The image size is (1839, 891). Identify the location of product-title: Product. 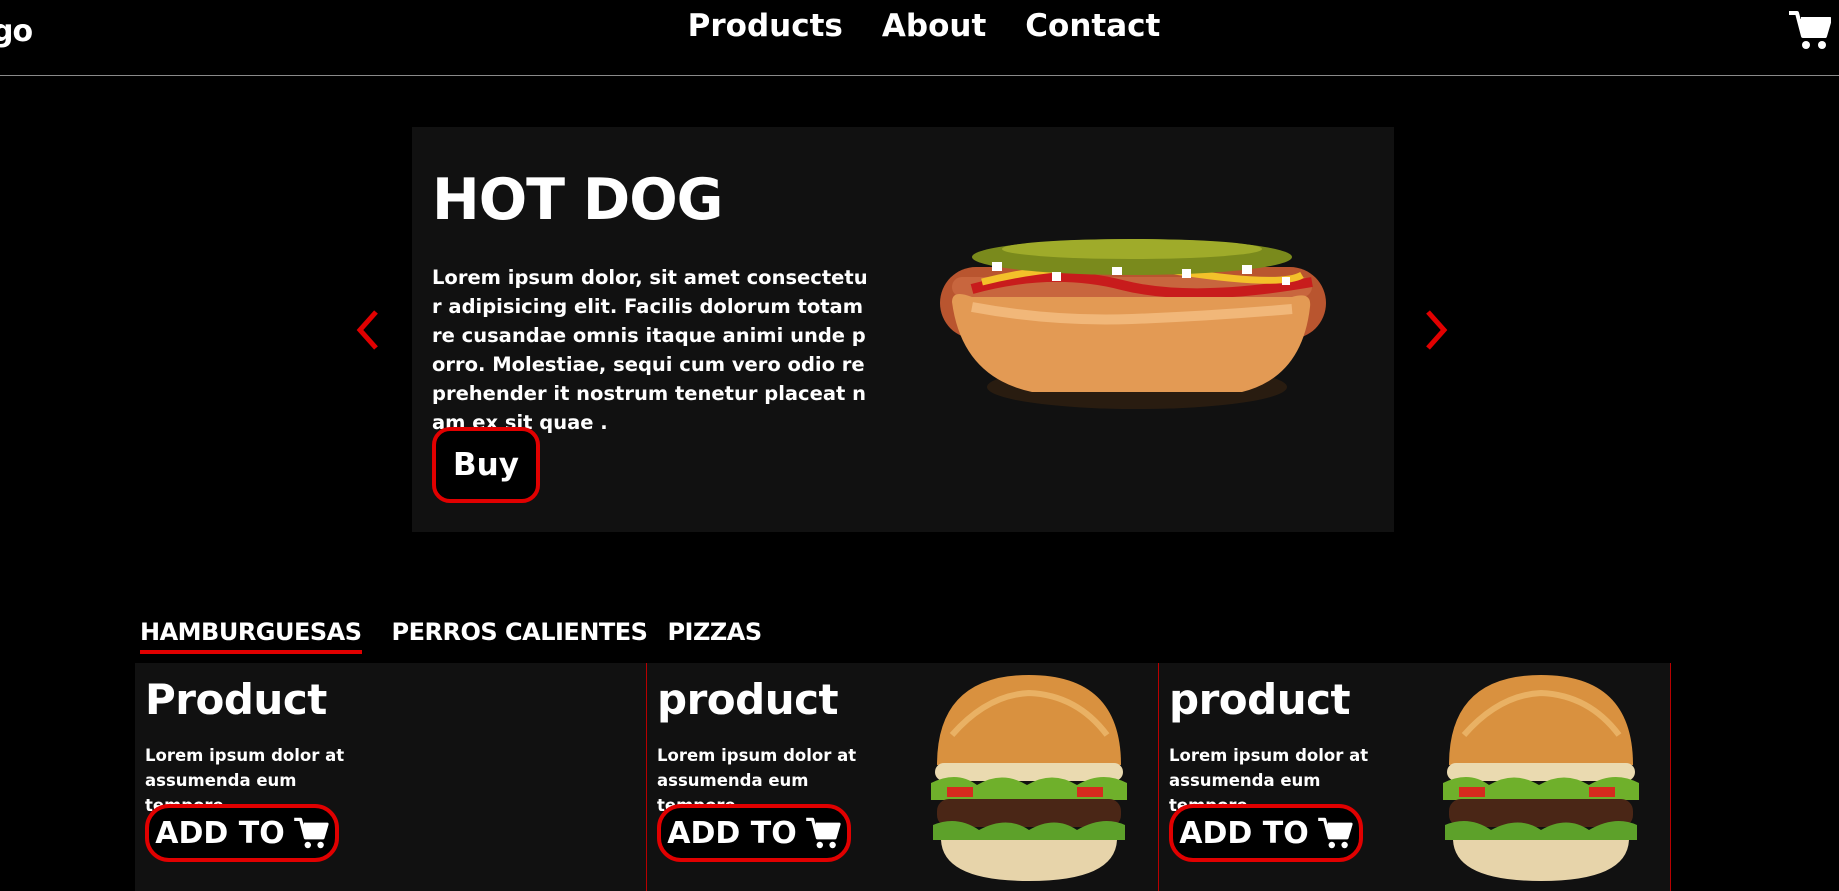
(236, 699).